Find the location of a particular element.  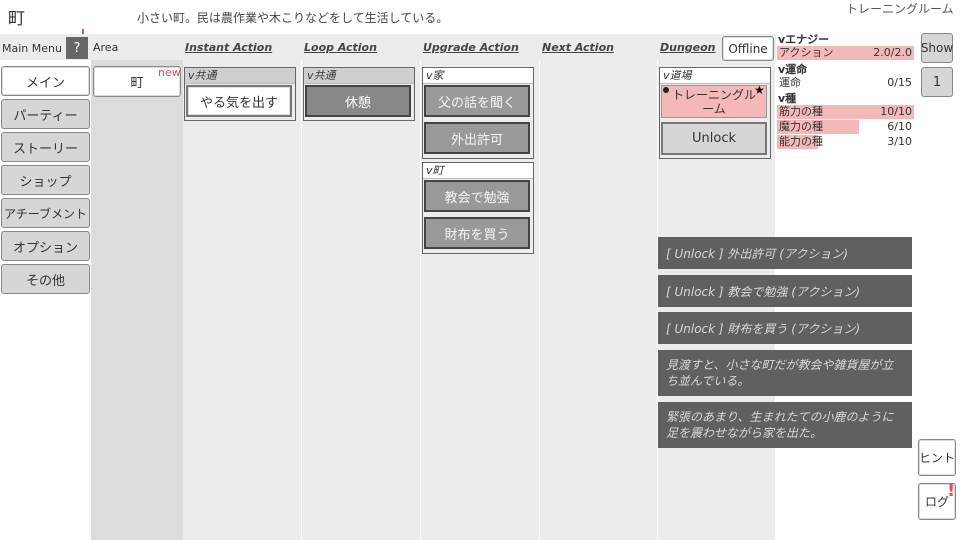

stat-magic-seed-label: 魔力の種 is located at coordinates (801, 126).